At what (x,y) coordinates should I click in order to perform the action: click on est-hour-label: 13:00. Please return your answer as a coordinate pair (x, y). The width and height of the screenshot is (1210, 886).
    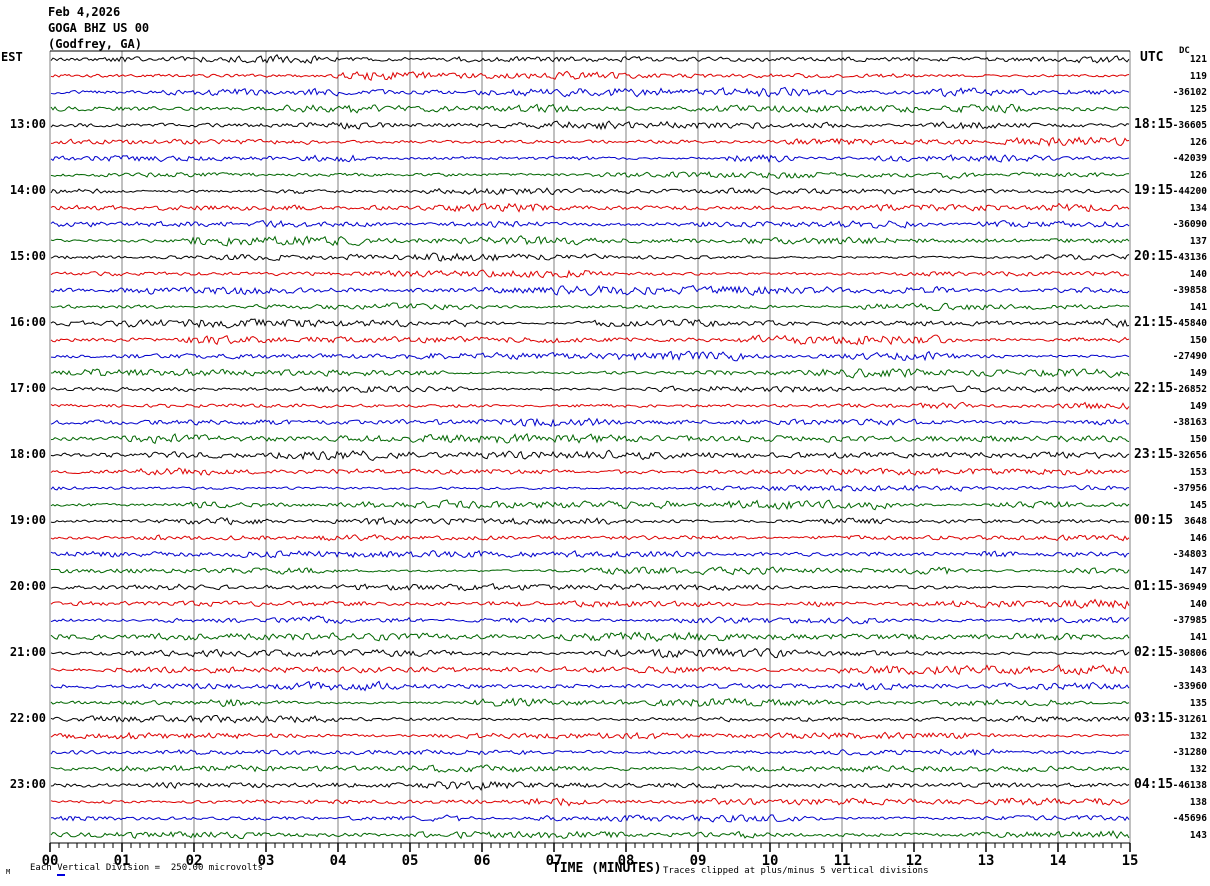
    Looking at the image, I should click on (27, 124).